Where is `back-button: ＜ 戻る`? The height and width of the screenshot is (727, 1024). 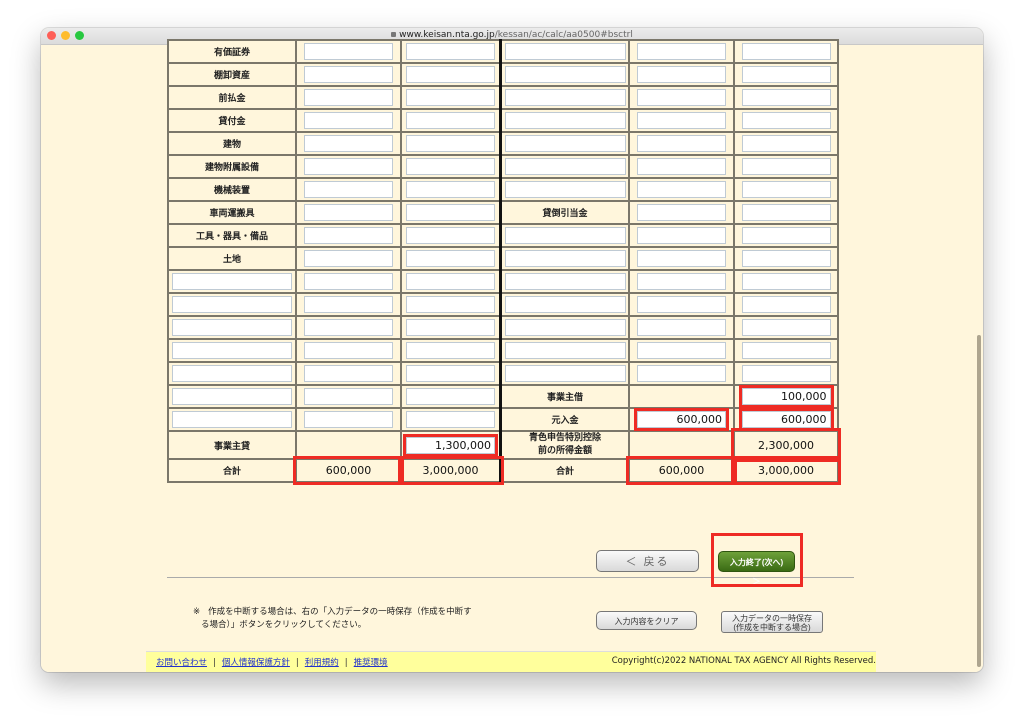 back-button: ＜ 戻る is located at coordinates (647, 561).